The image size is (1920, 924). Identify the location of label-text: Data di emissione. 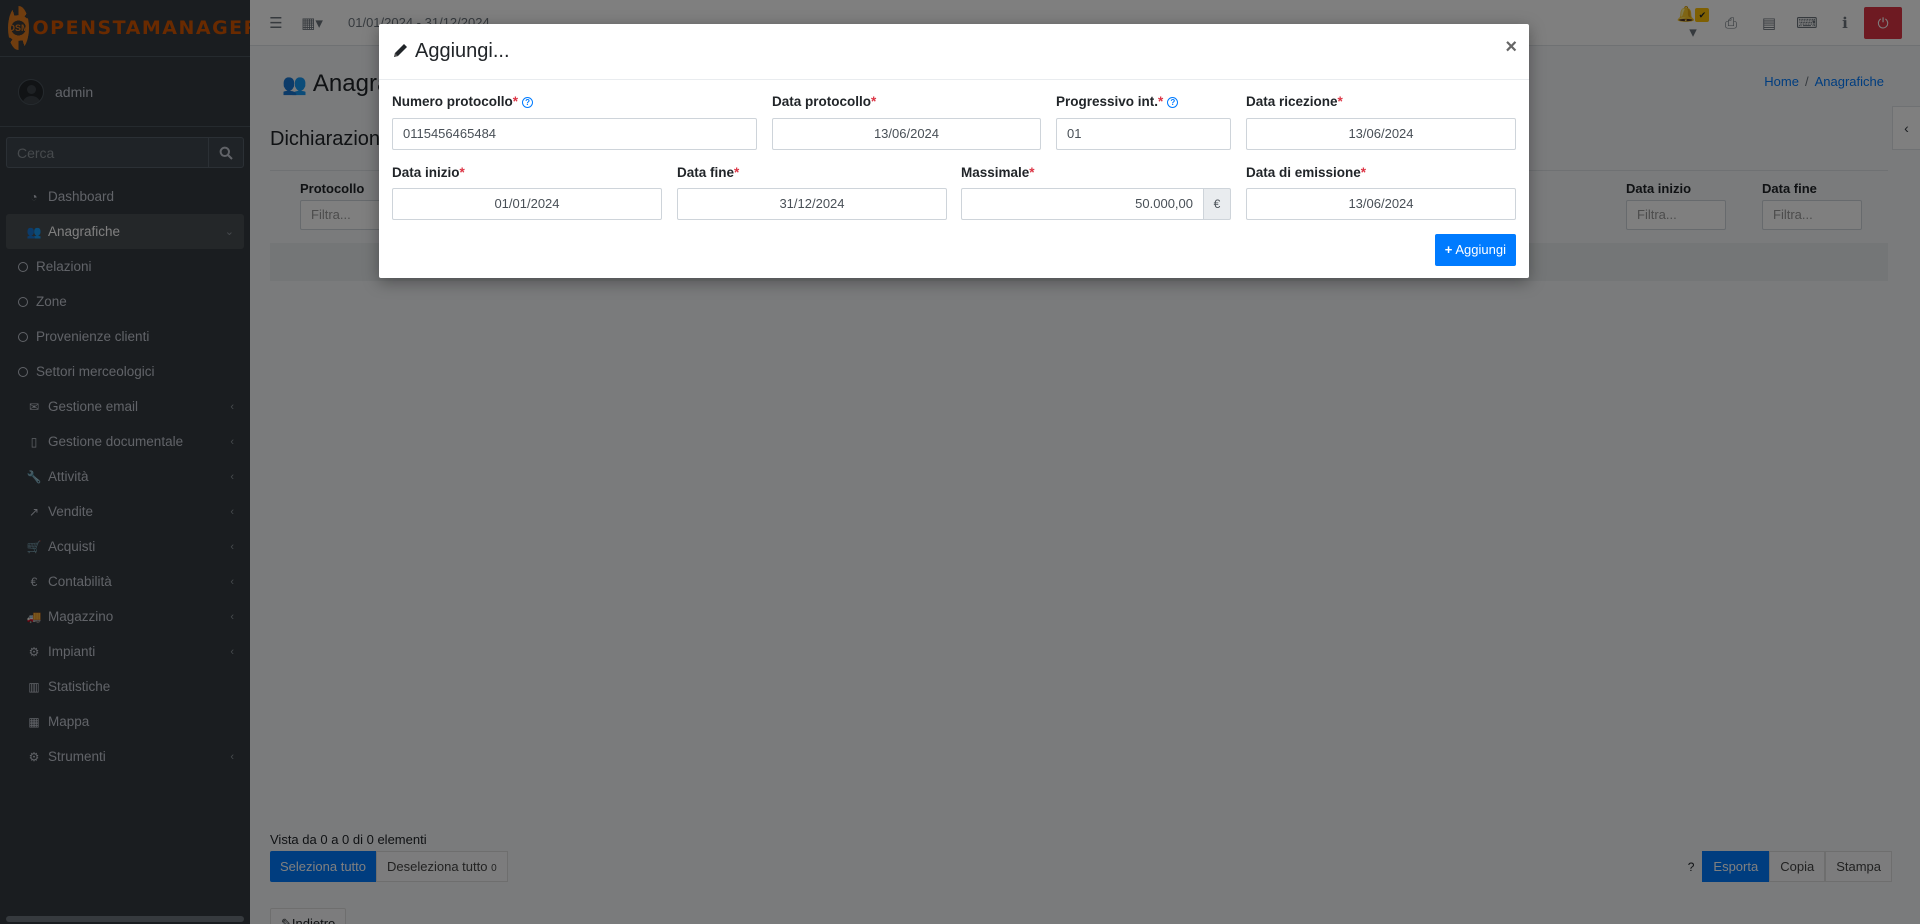
(1303, 172).